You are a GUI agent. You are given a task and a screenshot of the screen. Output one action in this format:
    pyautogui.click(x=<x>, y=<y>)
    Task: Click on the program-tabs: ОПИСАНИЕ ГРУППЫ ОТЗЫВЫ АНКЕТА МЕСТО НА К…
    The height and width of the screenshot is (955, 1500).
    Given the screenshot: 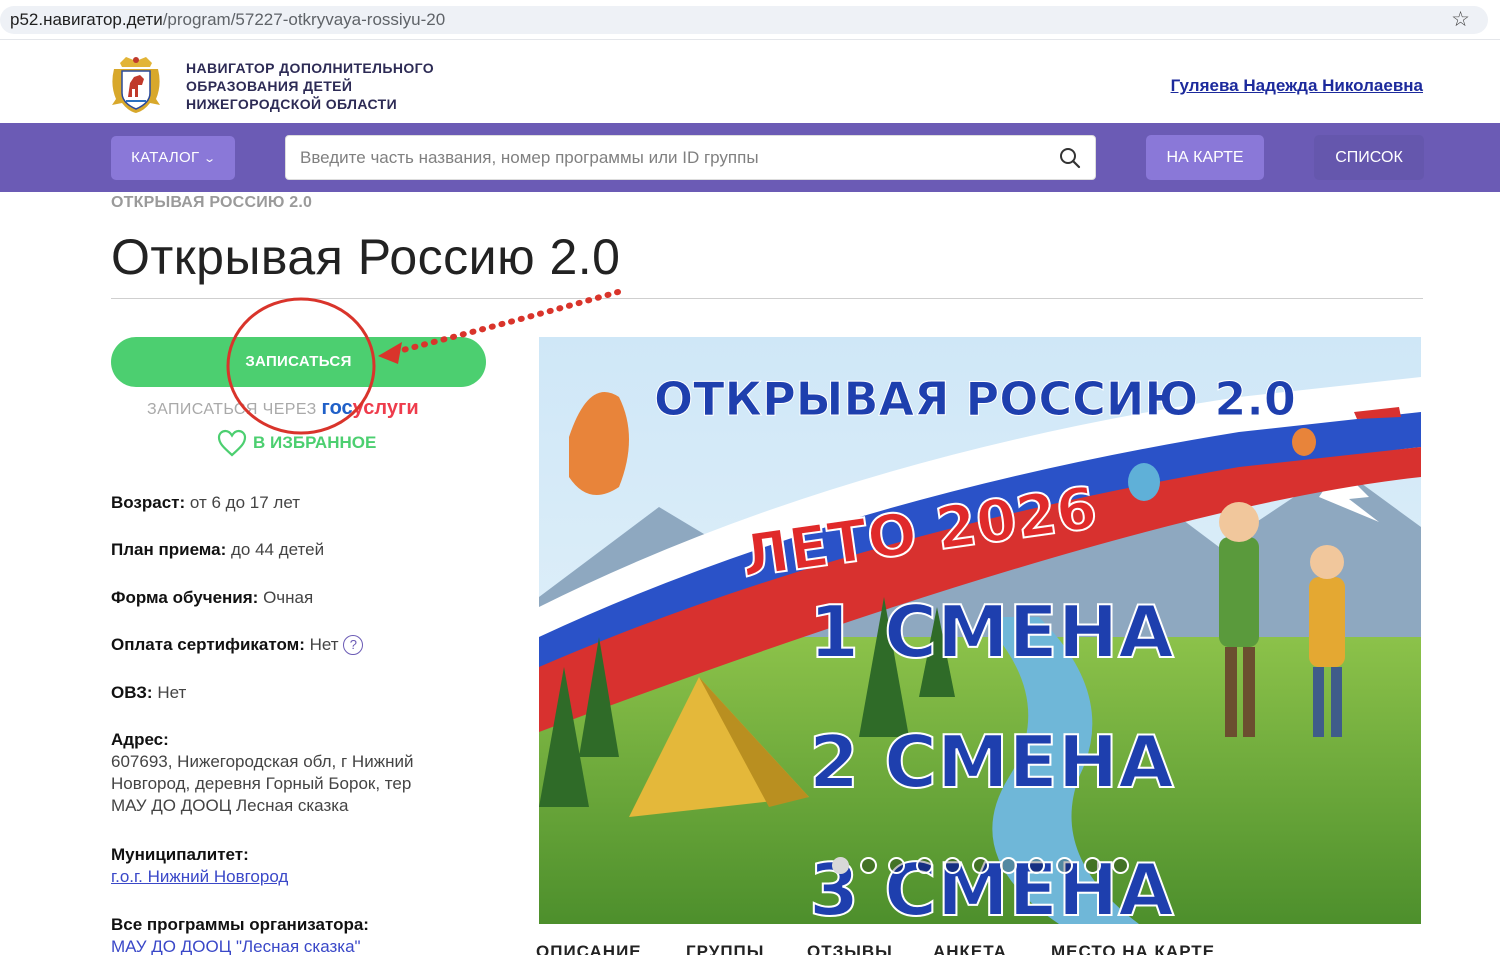 What is the action you would take?
    pyautogui.click(x=750, y=948)
    